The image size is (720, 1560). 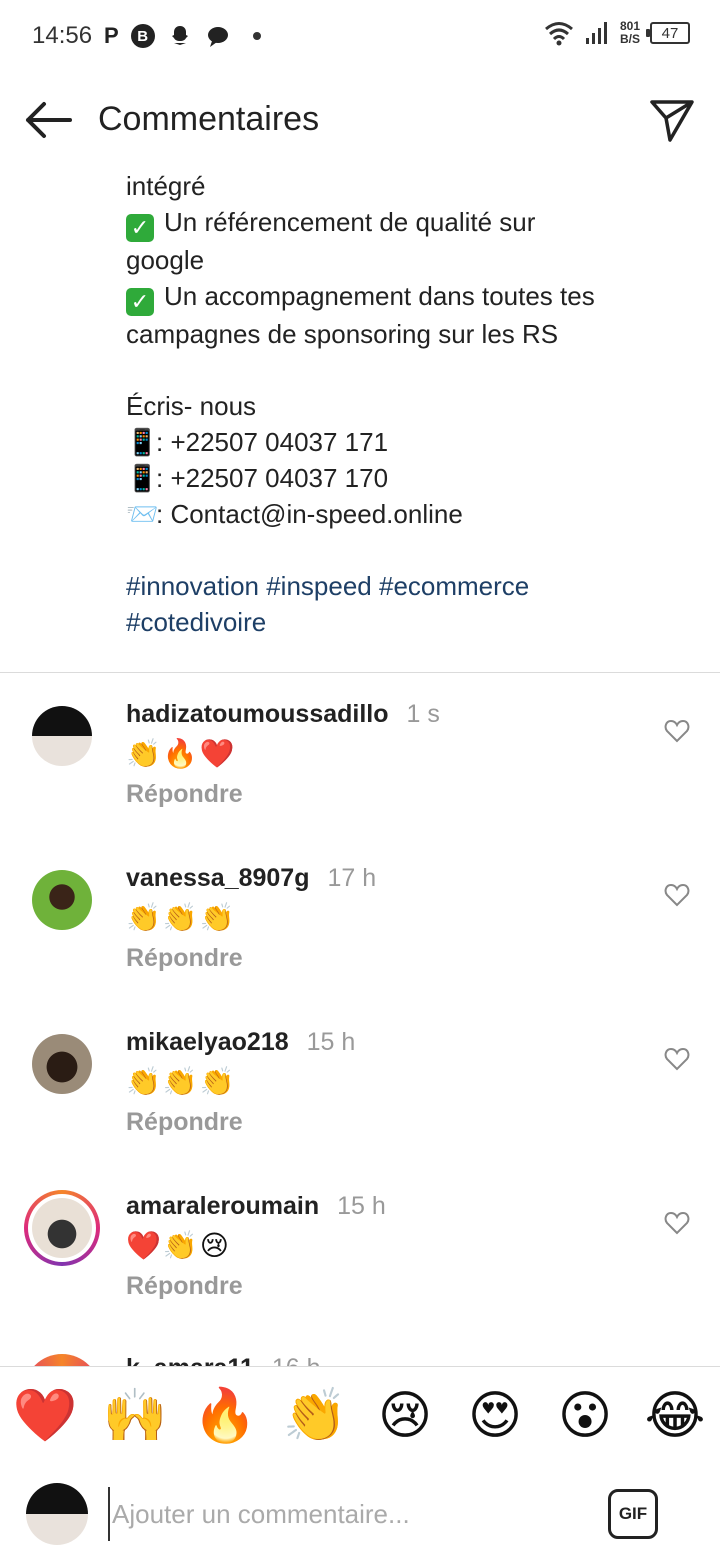 What do you see at coordinates (190, 1360) in the screenshot?
I see `username-text: k_amara11` at bounding box center [190, 1360].